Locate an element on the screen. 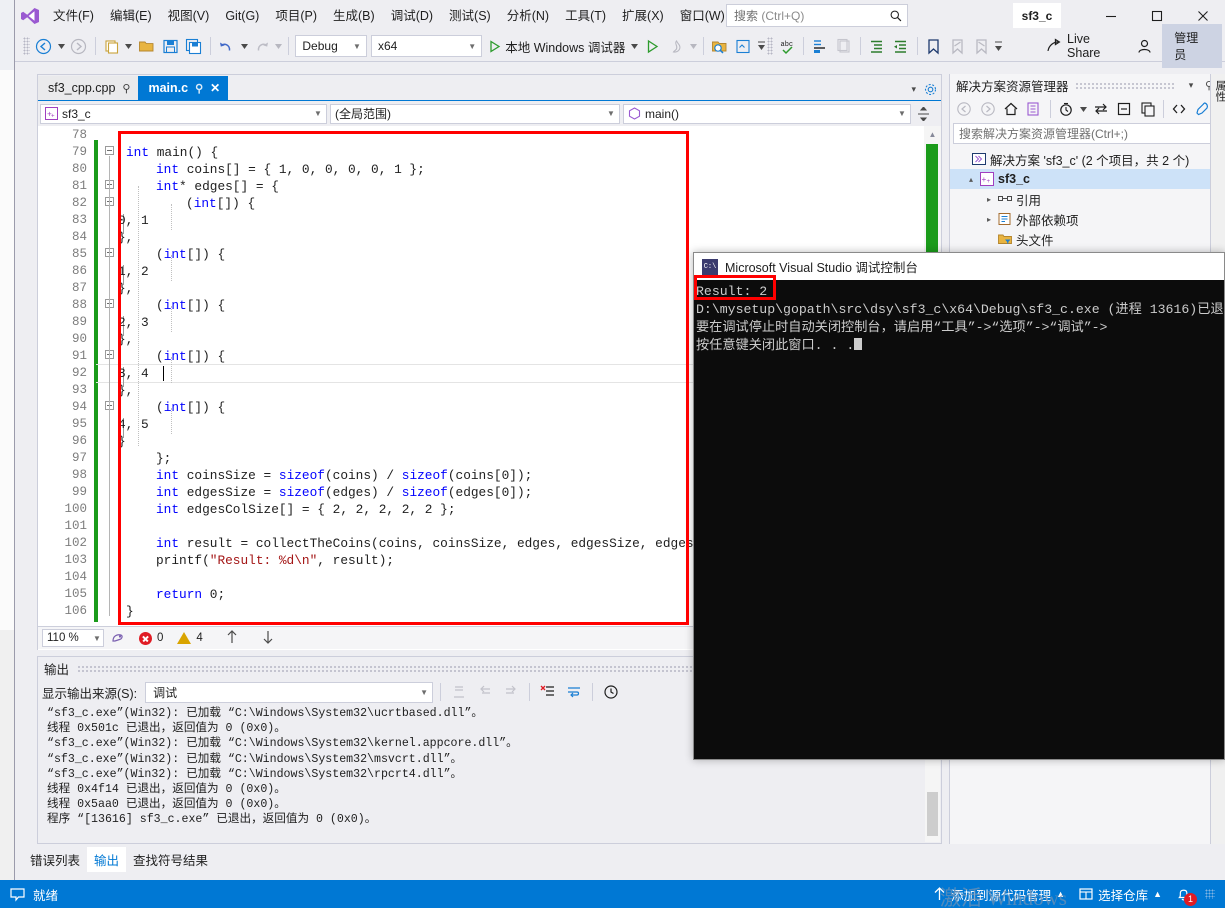 This screenshot has height=908, width=1225. home-button is located at coordinates (1011, 109).